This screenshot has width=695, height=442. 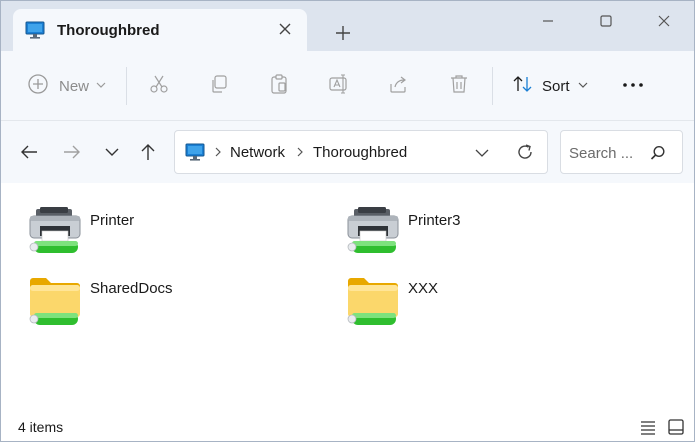 I want to click on navigation-bar: Network Thoroughbred, so click(x=347, y=152).